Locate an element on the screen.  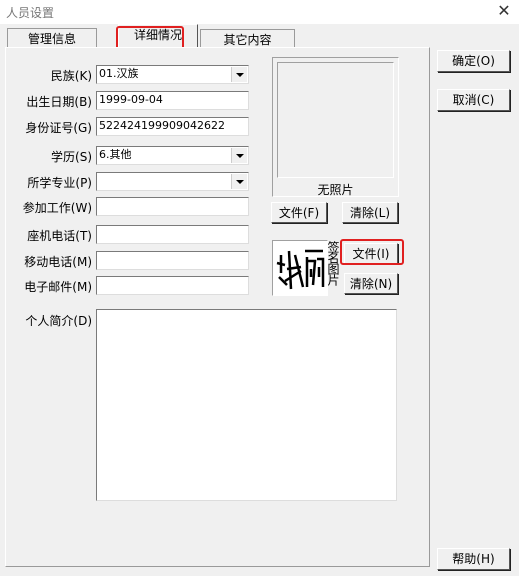
email-field is located at coordinates (172, 285).